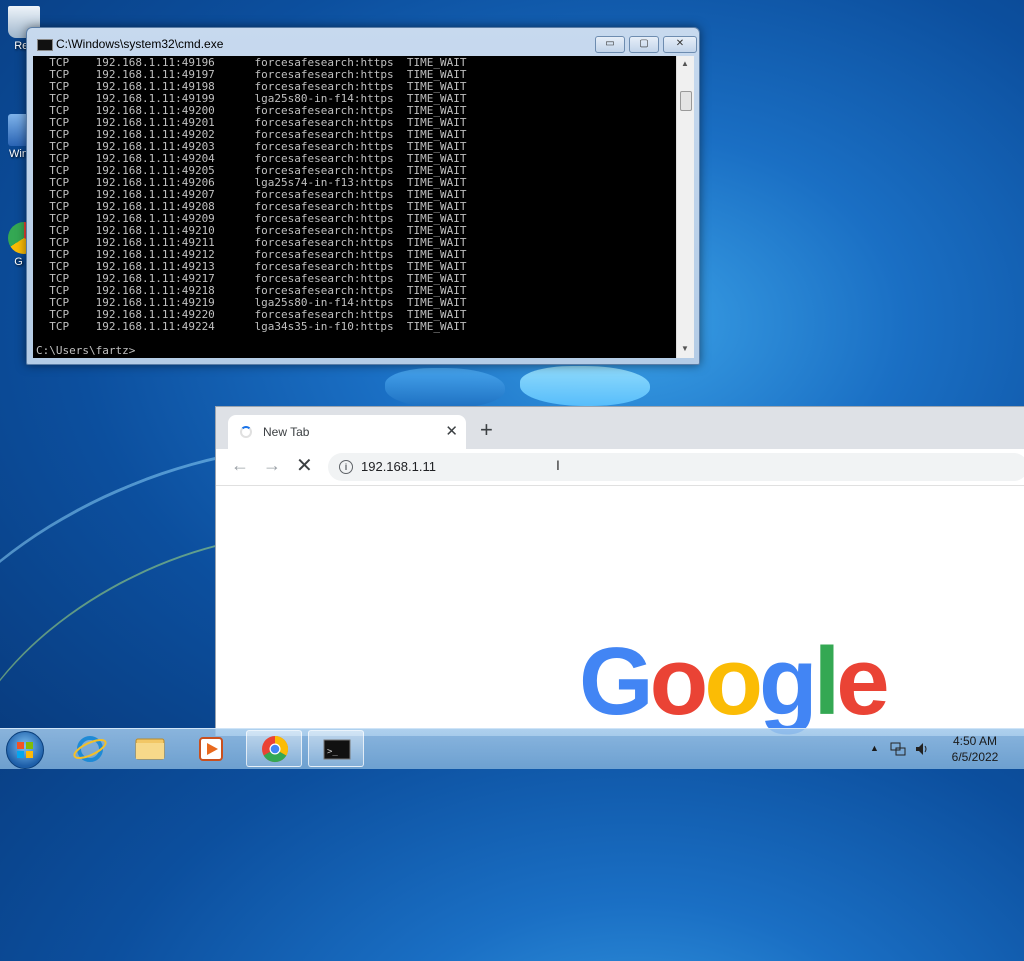 The height and width of the screenshot is (961, 1024). Describe the element at coordinates (210, 748) in the screenshot. I see `media-player-taskbar-icon` at that location.